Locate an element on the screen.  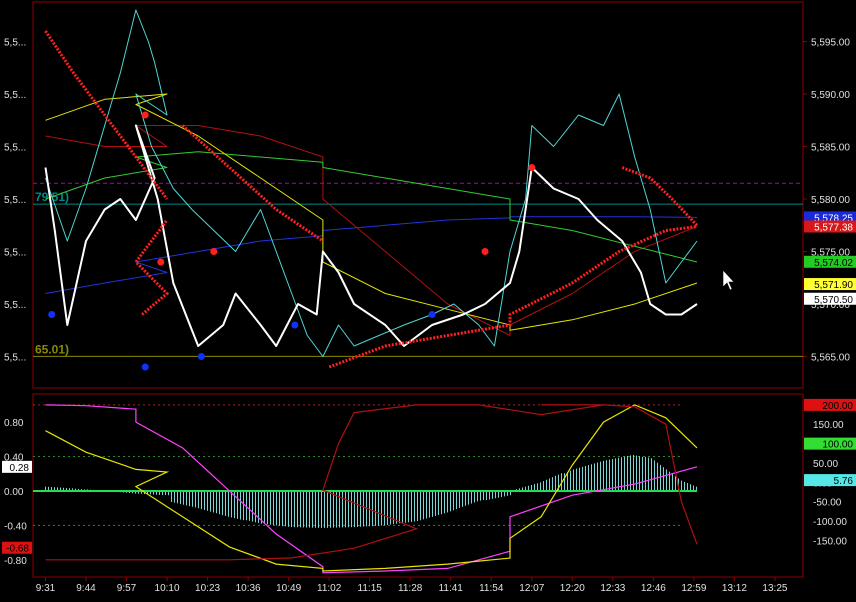
x-tick-label: 9:31 is located at coordinates (46, 588).